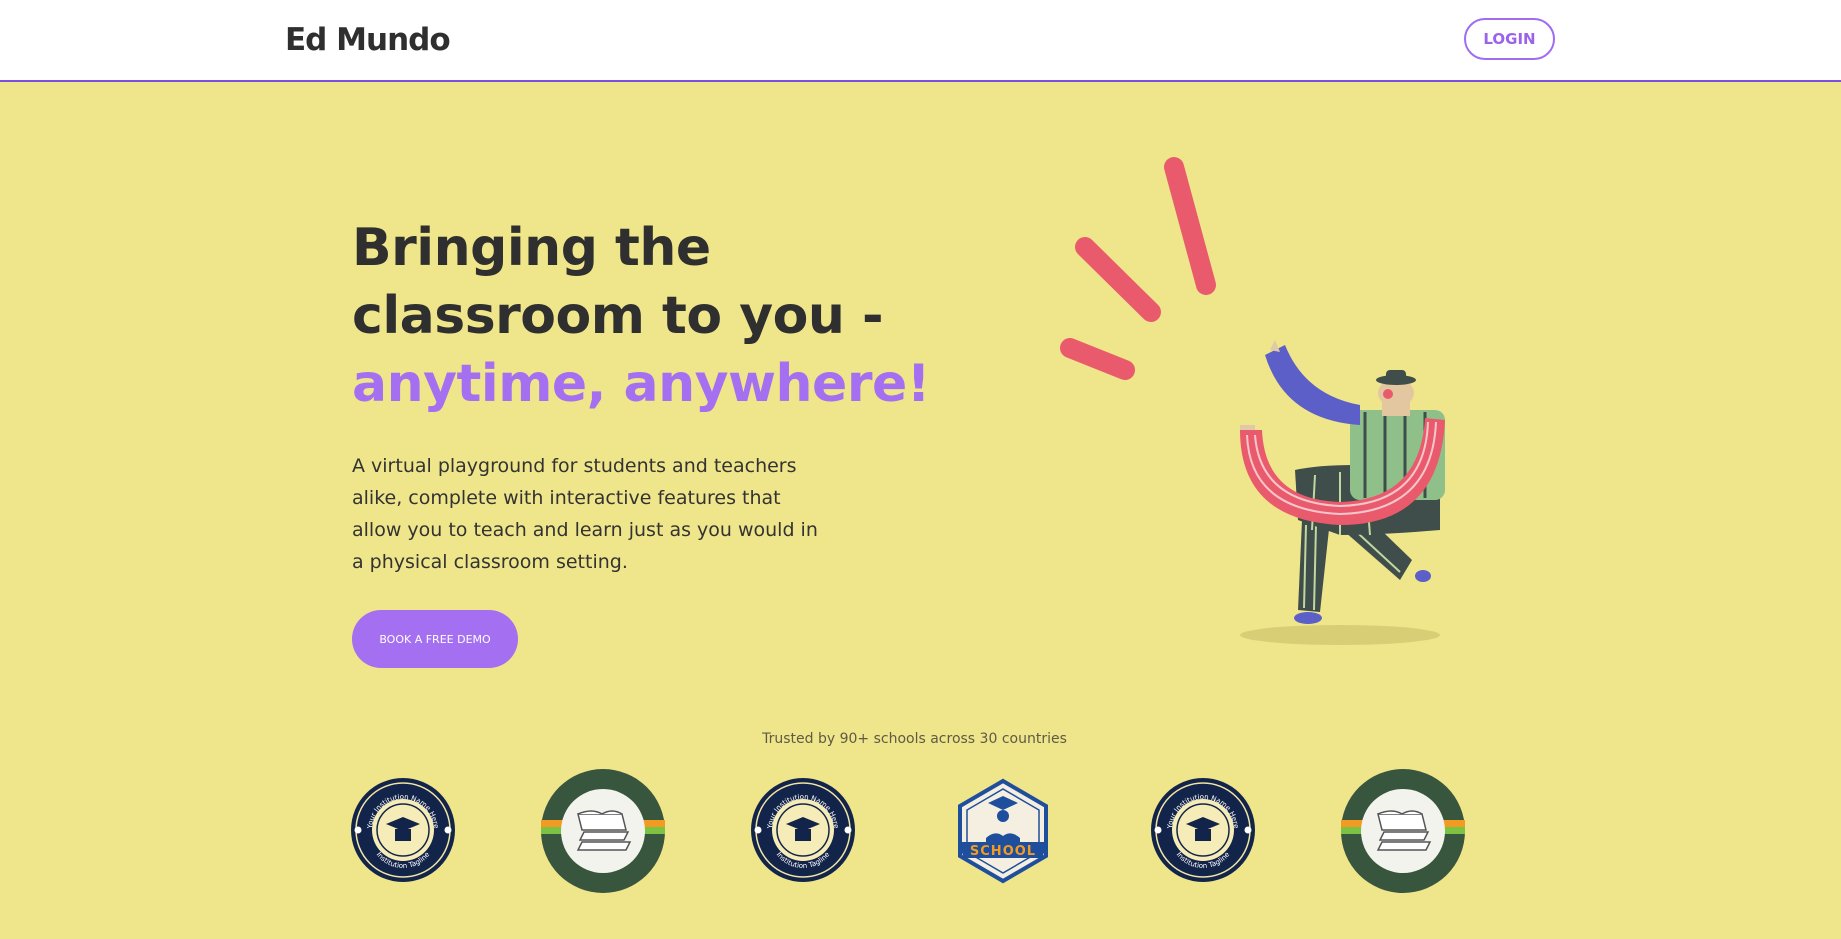 The height and width of the screenshot is (939, 1841). What do you see at coordinates (435, 639) in the screenshot?
I see `book-demo-button: BOOK A FREE DEMO` at bounding box center [435, 639].